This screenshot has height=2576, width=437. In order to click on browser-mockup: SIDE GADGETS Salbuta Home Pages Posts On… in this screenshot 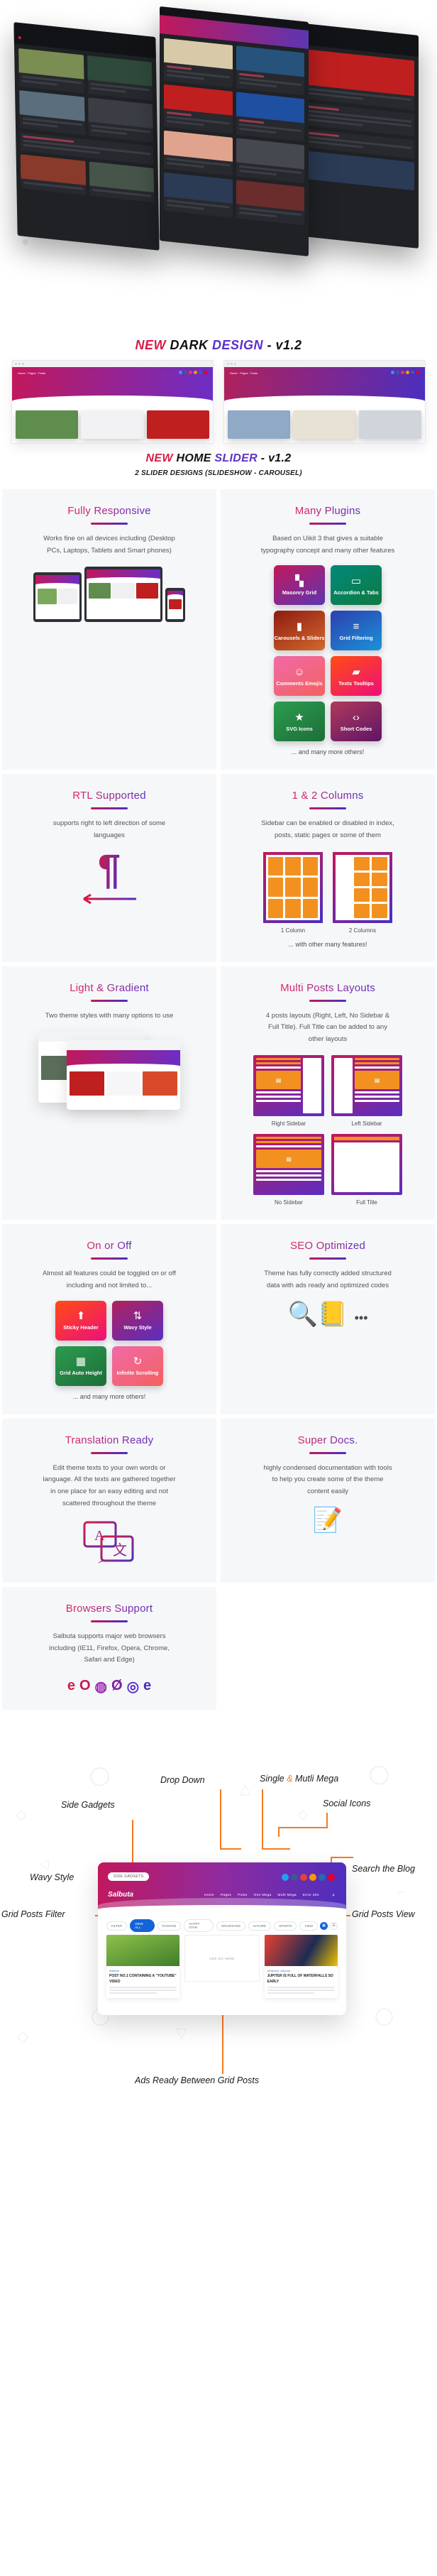, I will do `click(222, 1938)`.